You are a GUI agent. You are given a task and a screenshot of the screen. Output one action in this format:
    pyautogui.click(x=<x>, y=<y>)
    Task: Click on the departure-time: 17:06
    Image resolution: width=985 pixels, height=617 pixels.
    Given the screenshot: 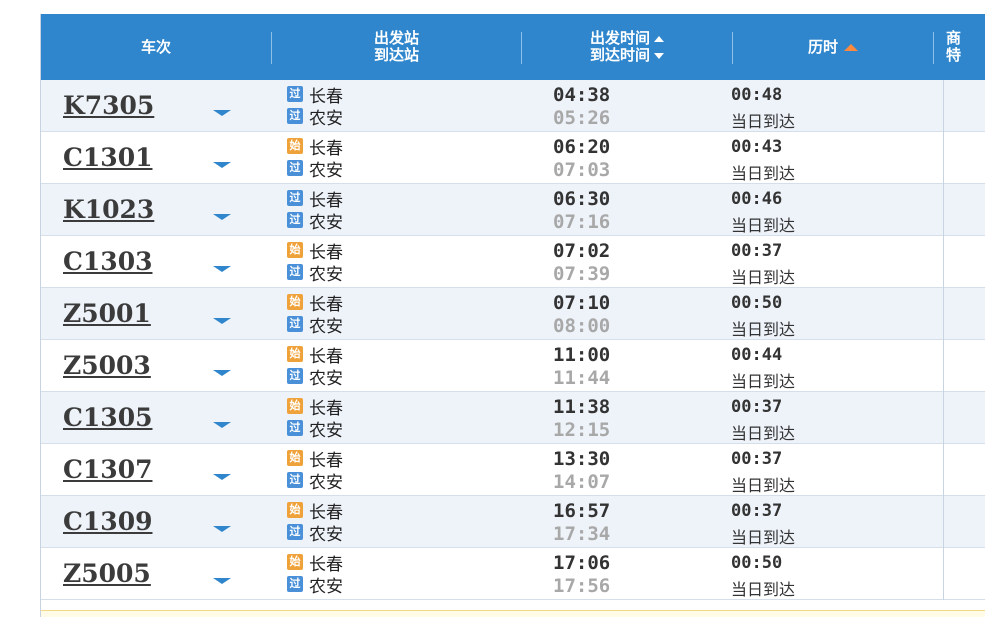 What is the action you would take?
    pyautogui.click(x=582, y=563)
    